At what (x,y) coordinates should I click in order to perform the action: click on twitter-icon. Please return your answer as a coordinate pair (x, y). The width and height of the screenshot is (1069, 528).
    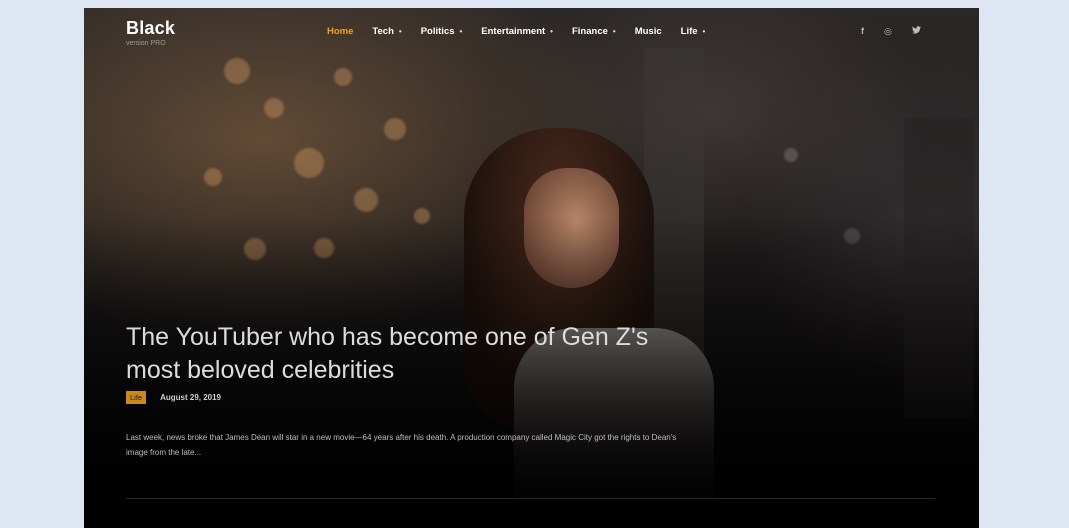
    Looking at the image, I should click on (916, 31).